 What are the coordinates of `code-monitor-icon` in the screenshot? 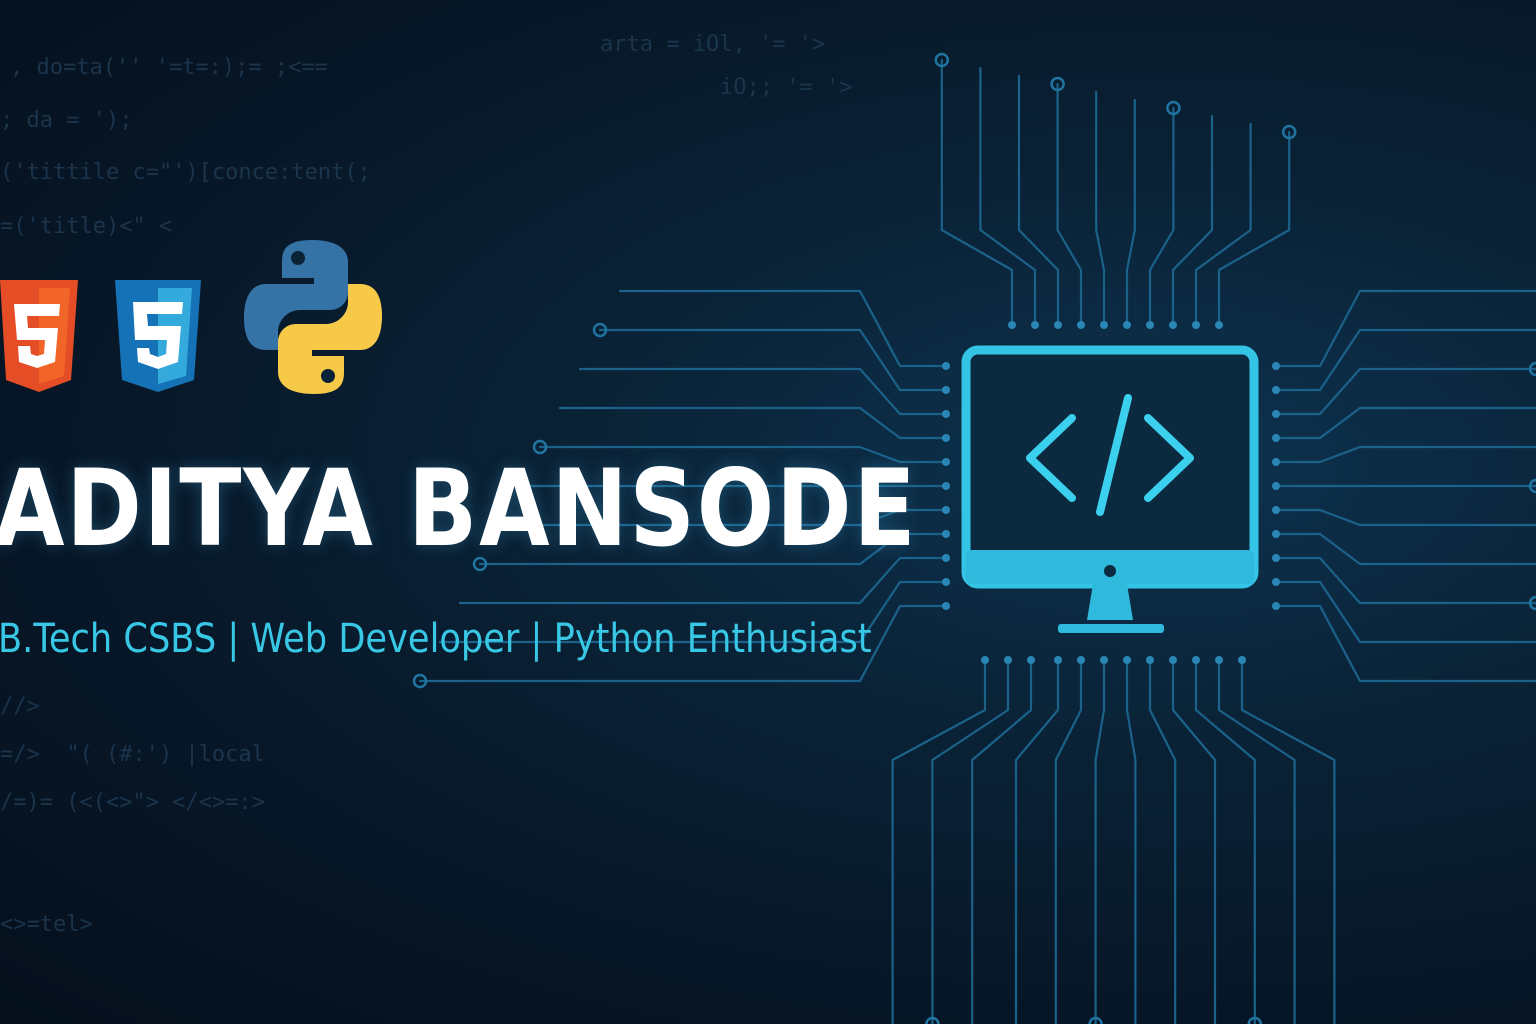 It's located at (1110, 489).